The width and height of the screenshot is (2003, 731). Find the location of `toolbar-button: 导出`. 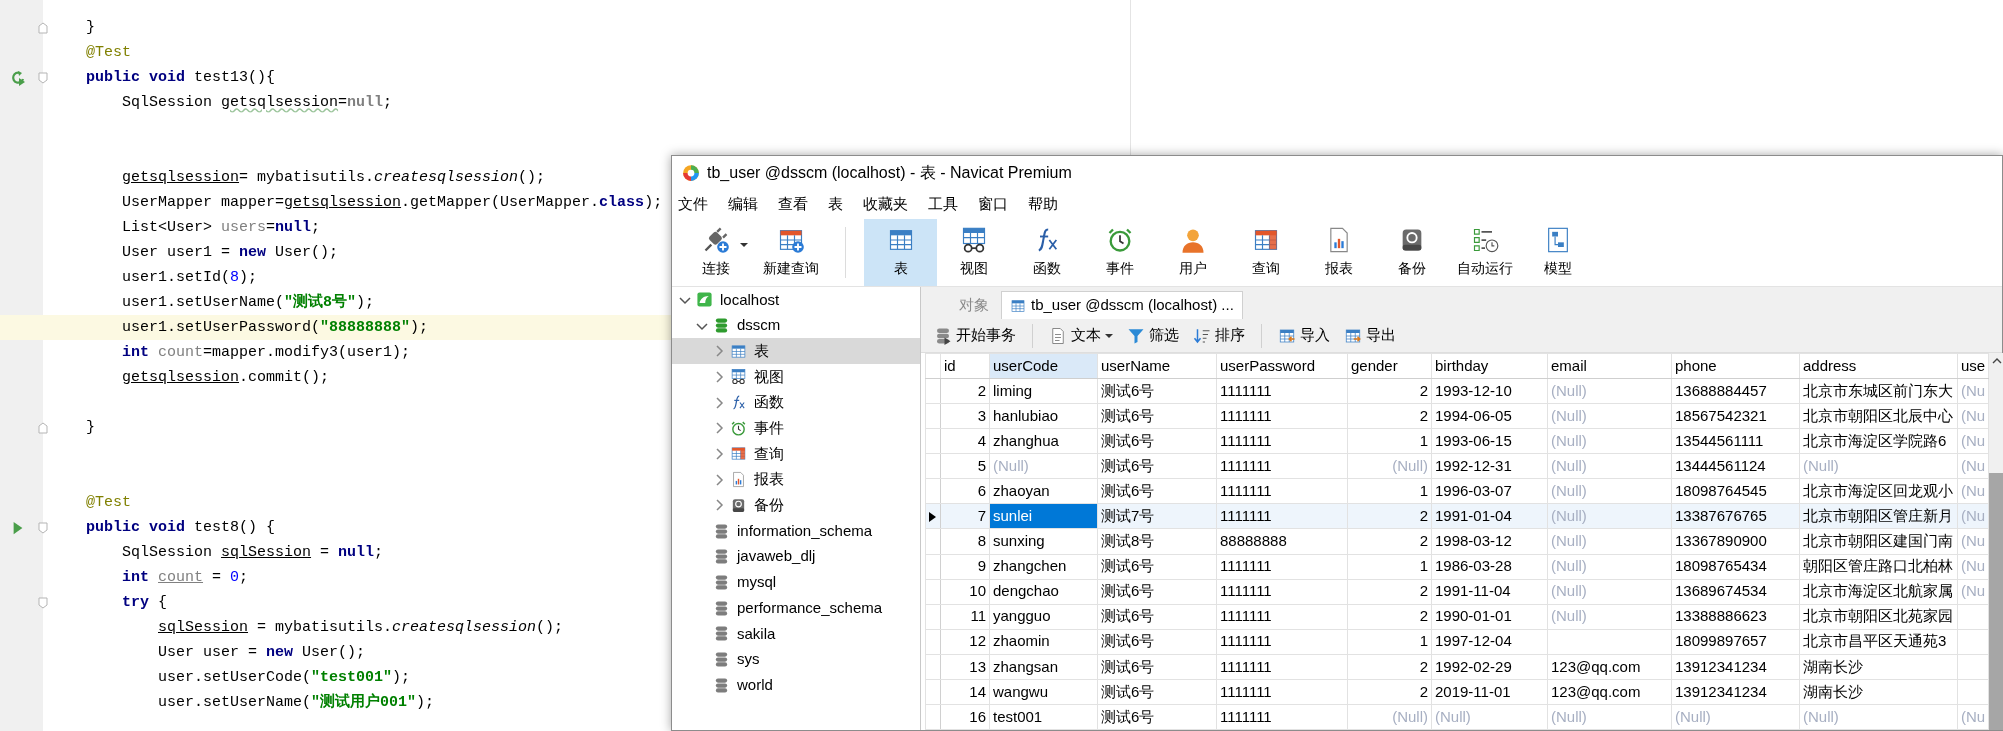

toolbar-button: 导出 is located at coordinates (1370, 335).